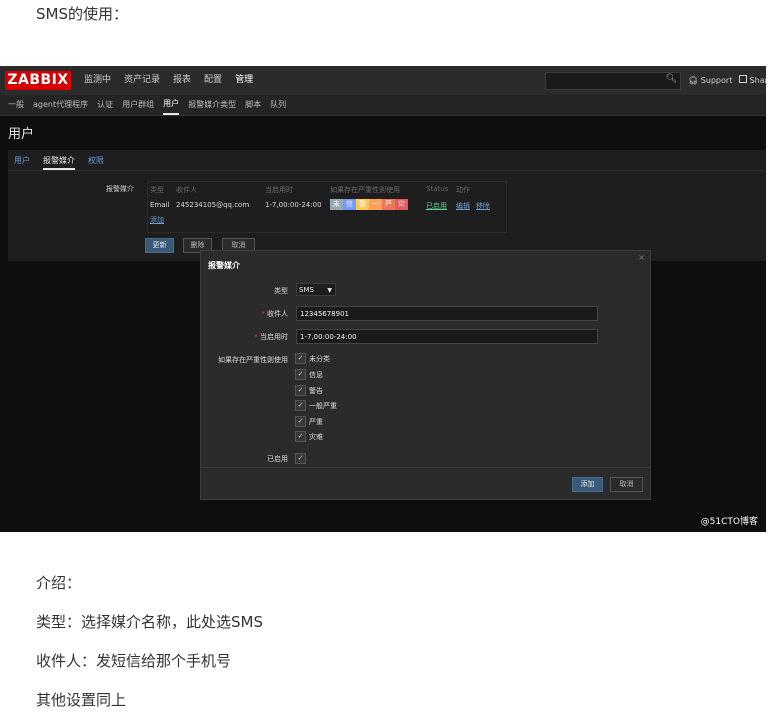 The image size is (768, 711). I want to click on type-select: SMS ▼, so click(316, 289).